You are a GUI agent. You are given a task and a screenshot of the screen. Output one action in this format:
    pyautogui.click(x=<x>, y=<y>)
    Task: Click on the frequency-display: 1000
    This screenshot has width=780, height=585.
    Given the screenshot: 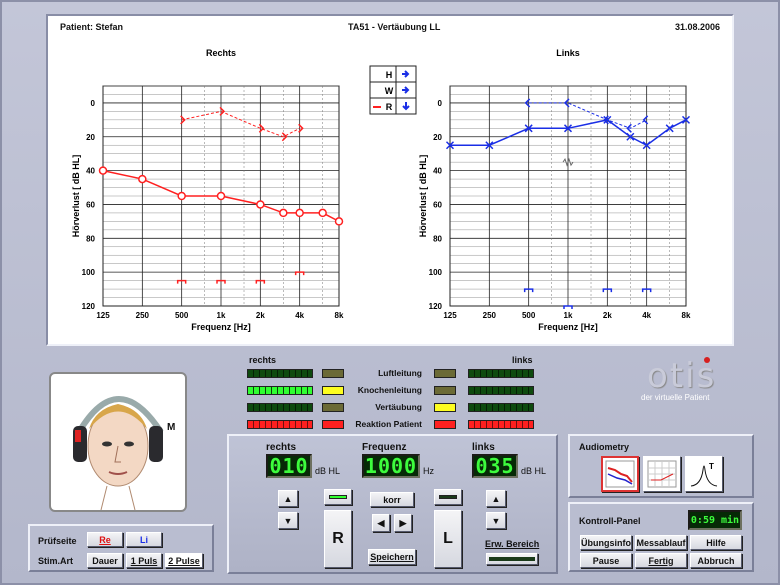 What is the action you would take?
    pyautogui.click(x=391, y=466)
    